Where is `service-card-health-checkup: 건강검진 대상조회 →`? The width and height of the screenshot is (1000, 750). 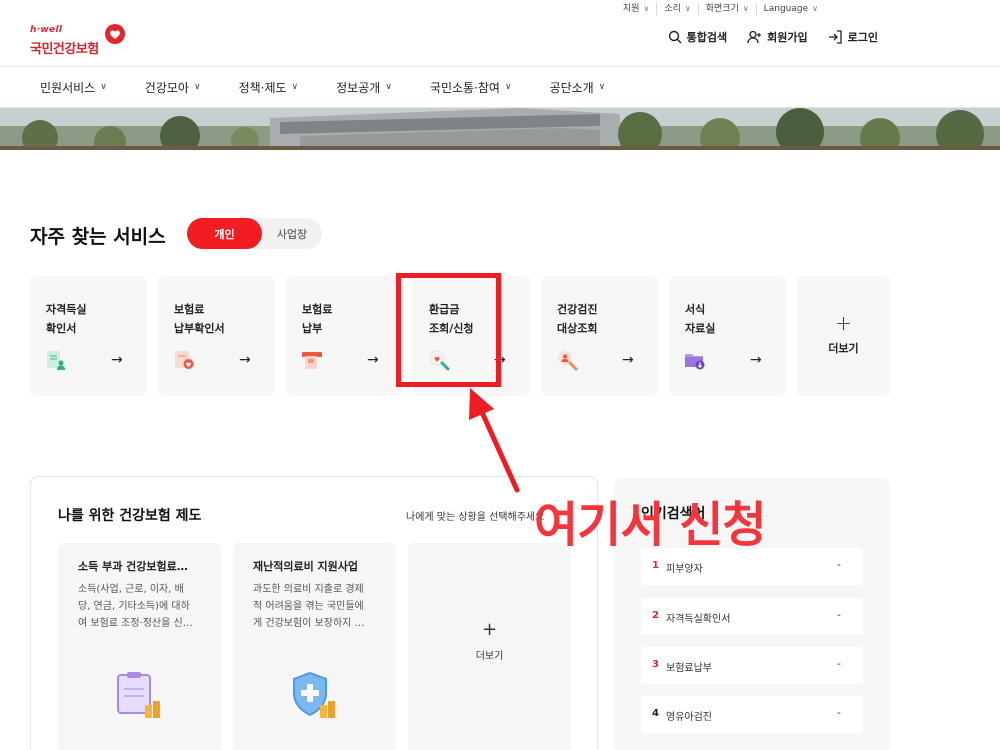
service-card-health-checkup: 건강검진 대상조회 → is located at coordinates (599, 336).